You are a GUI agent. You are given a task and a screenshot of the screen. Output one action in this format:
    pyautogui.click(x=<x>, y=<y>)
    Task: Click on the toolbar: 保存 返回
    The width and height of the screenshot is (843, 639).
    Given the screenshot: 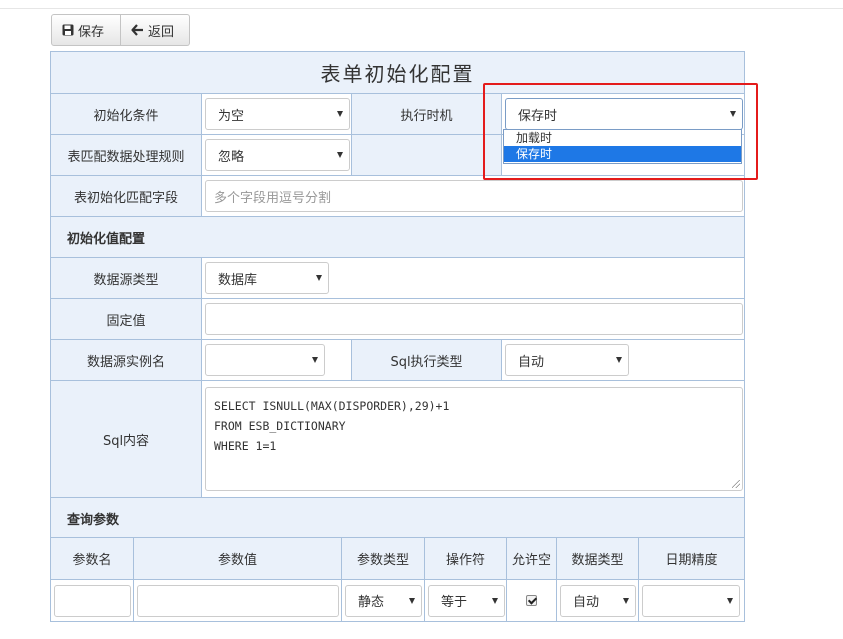 What is the action you would take?
    pyautogui.click(x=120, y=30)
    